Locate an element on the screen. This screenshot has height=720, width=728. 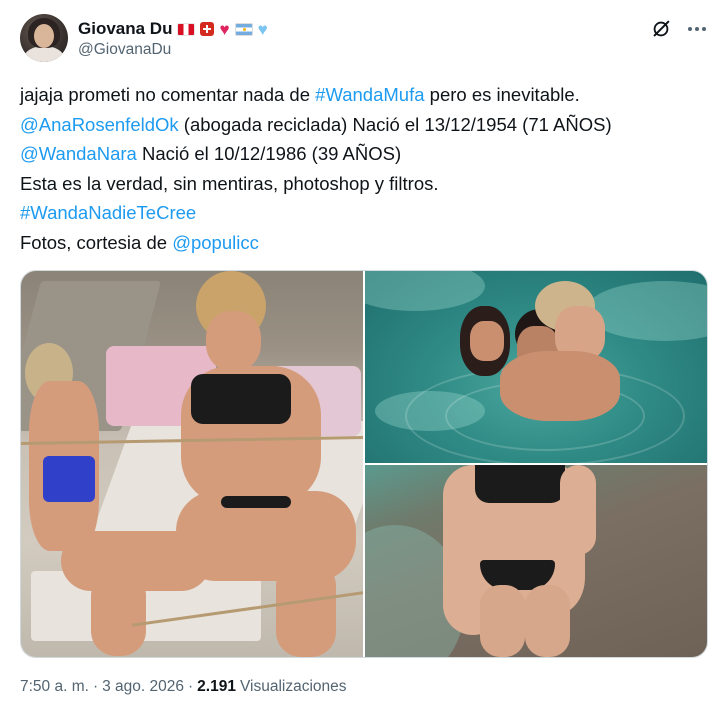
hashtag-link: #WandaMufa is located at coordinates (369, 94).